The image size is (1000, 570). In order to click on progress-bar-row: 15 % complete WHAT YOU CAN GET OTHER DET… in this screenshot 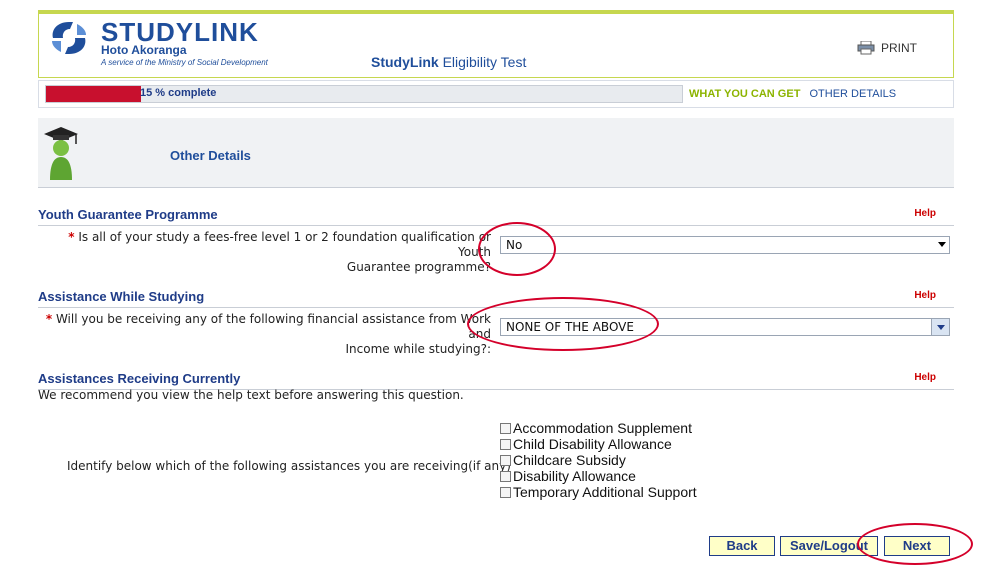, I will do `click(496, 94)`.